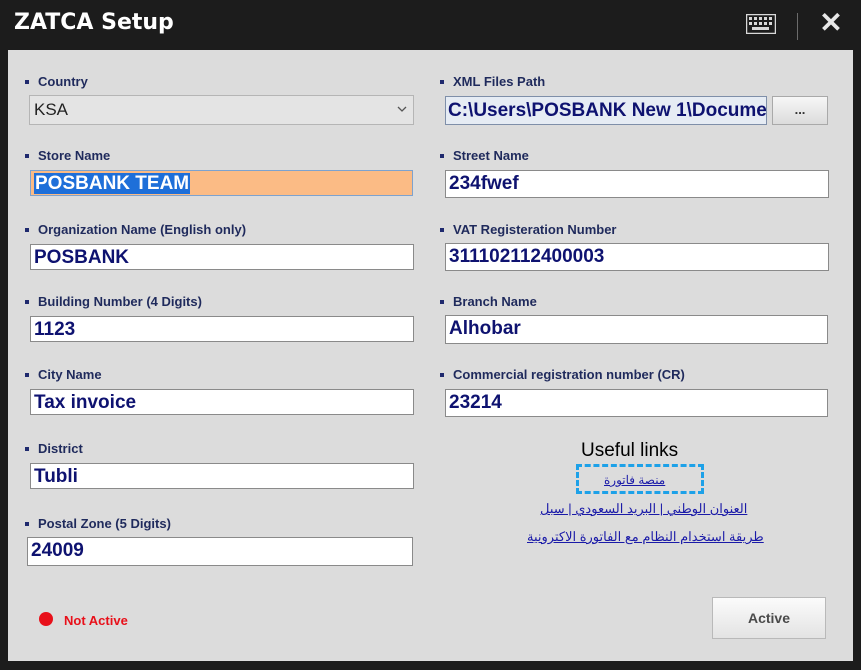  Describe the element at coordinates (222, 476) in the screenshot. I see `district-input: Tubli` at that location.